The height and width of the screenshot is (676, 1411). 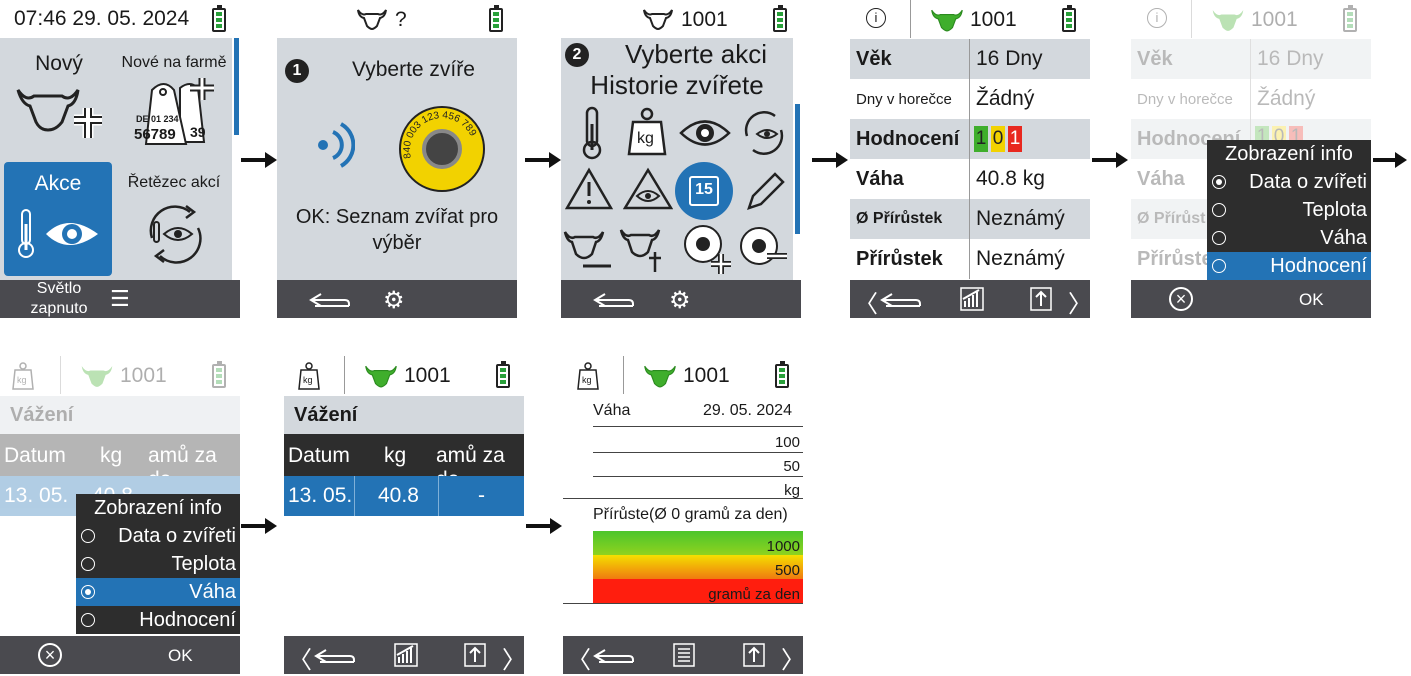 What do you see at coordinates (59, 298) in the screenshot?
I see `light-toggle: Světlo zapnuto` at bounding box center [59, 298].